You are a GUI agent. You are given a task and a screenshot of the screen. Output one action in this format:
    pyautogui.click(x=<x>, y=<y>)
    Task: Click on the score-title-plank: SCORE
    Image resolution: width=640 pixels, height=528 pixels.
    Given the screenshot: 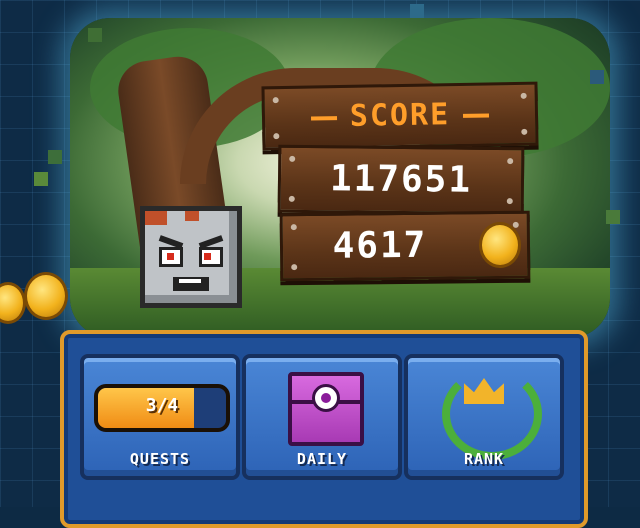 What is the action you would take?
    pyautogui.click(x=400, y=116)
    